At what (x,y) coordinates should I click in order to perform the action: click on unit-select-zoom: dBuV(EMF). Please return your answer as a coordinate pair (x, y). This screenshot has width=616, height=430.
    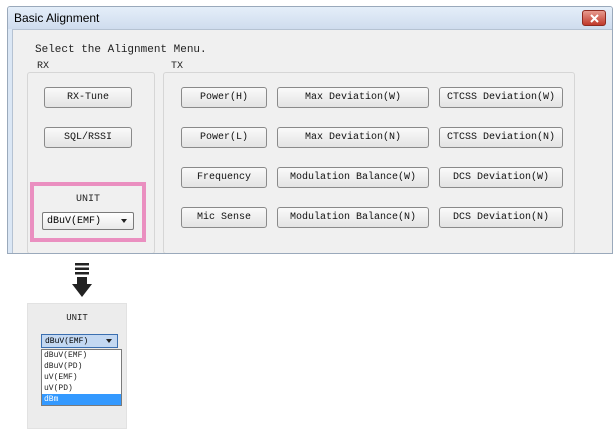
    Looking at the image, I should click on (79, 341).